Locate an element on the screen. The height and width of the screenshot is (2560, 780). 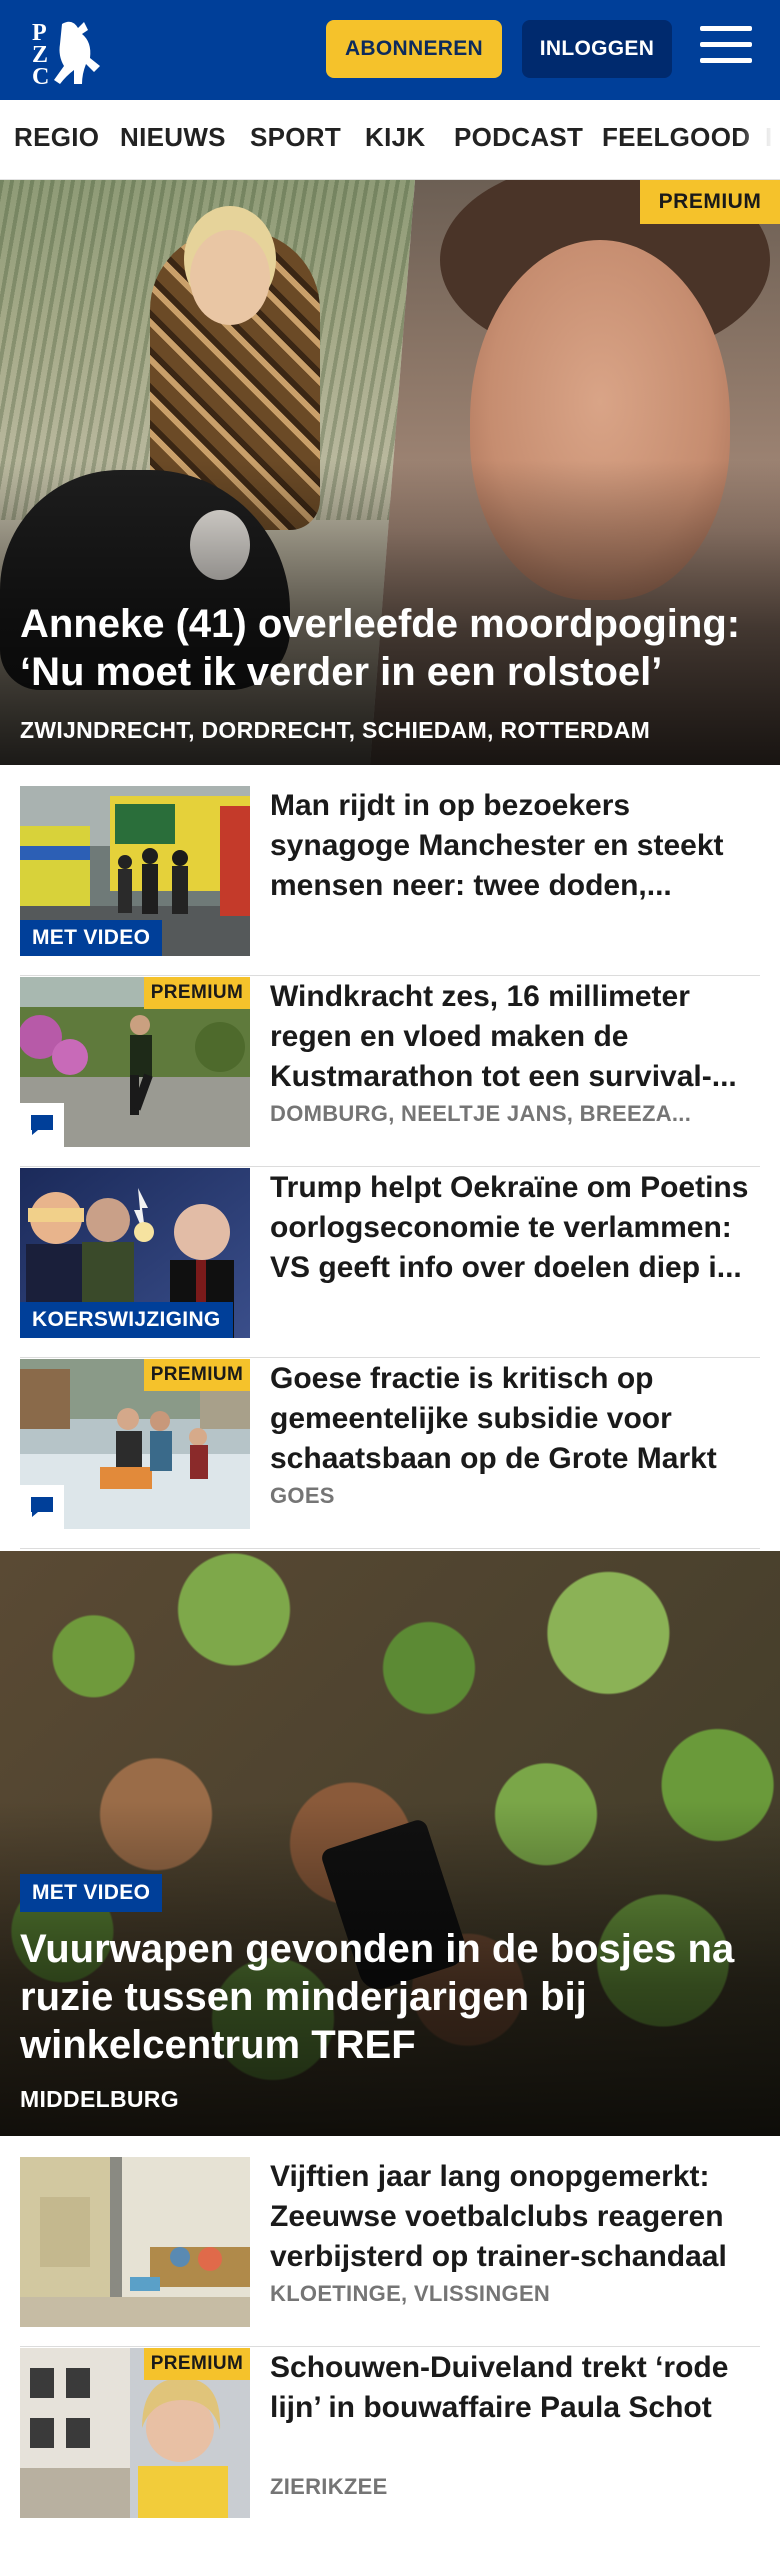
feature-locations: MIDDELBURG is located at coordinates (99, 2099).